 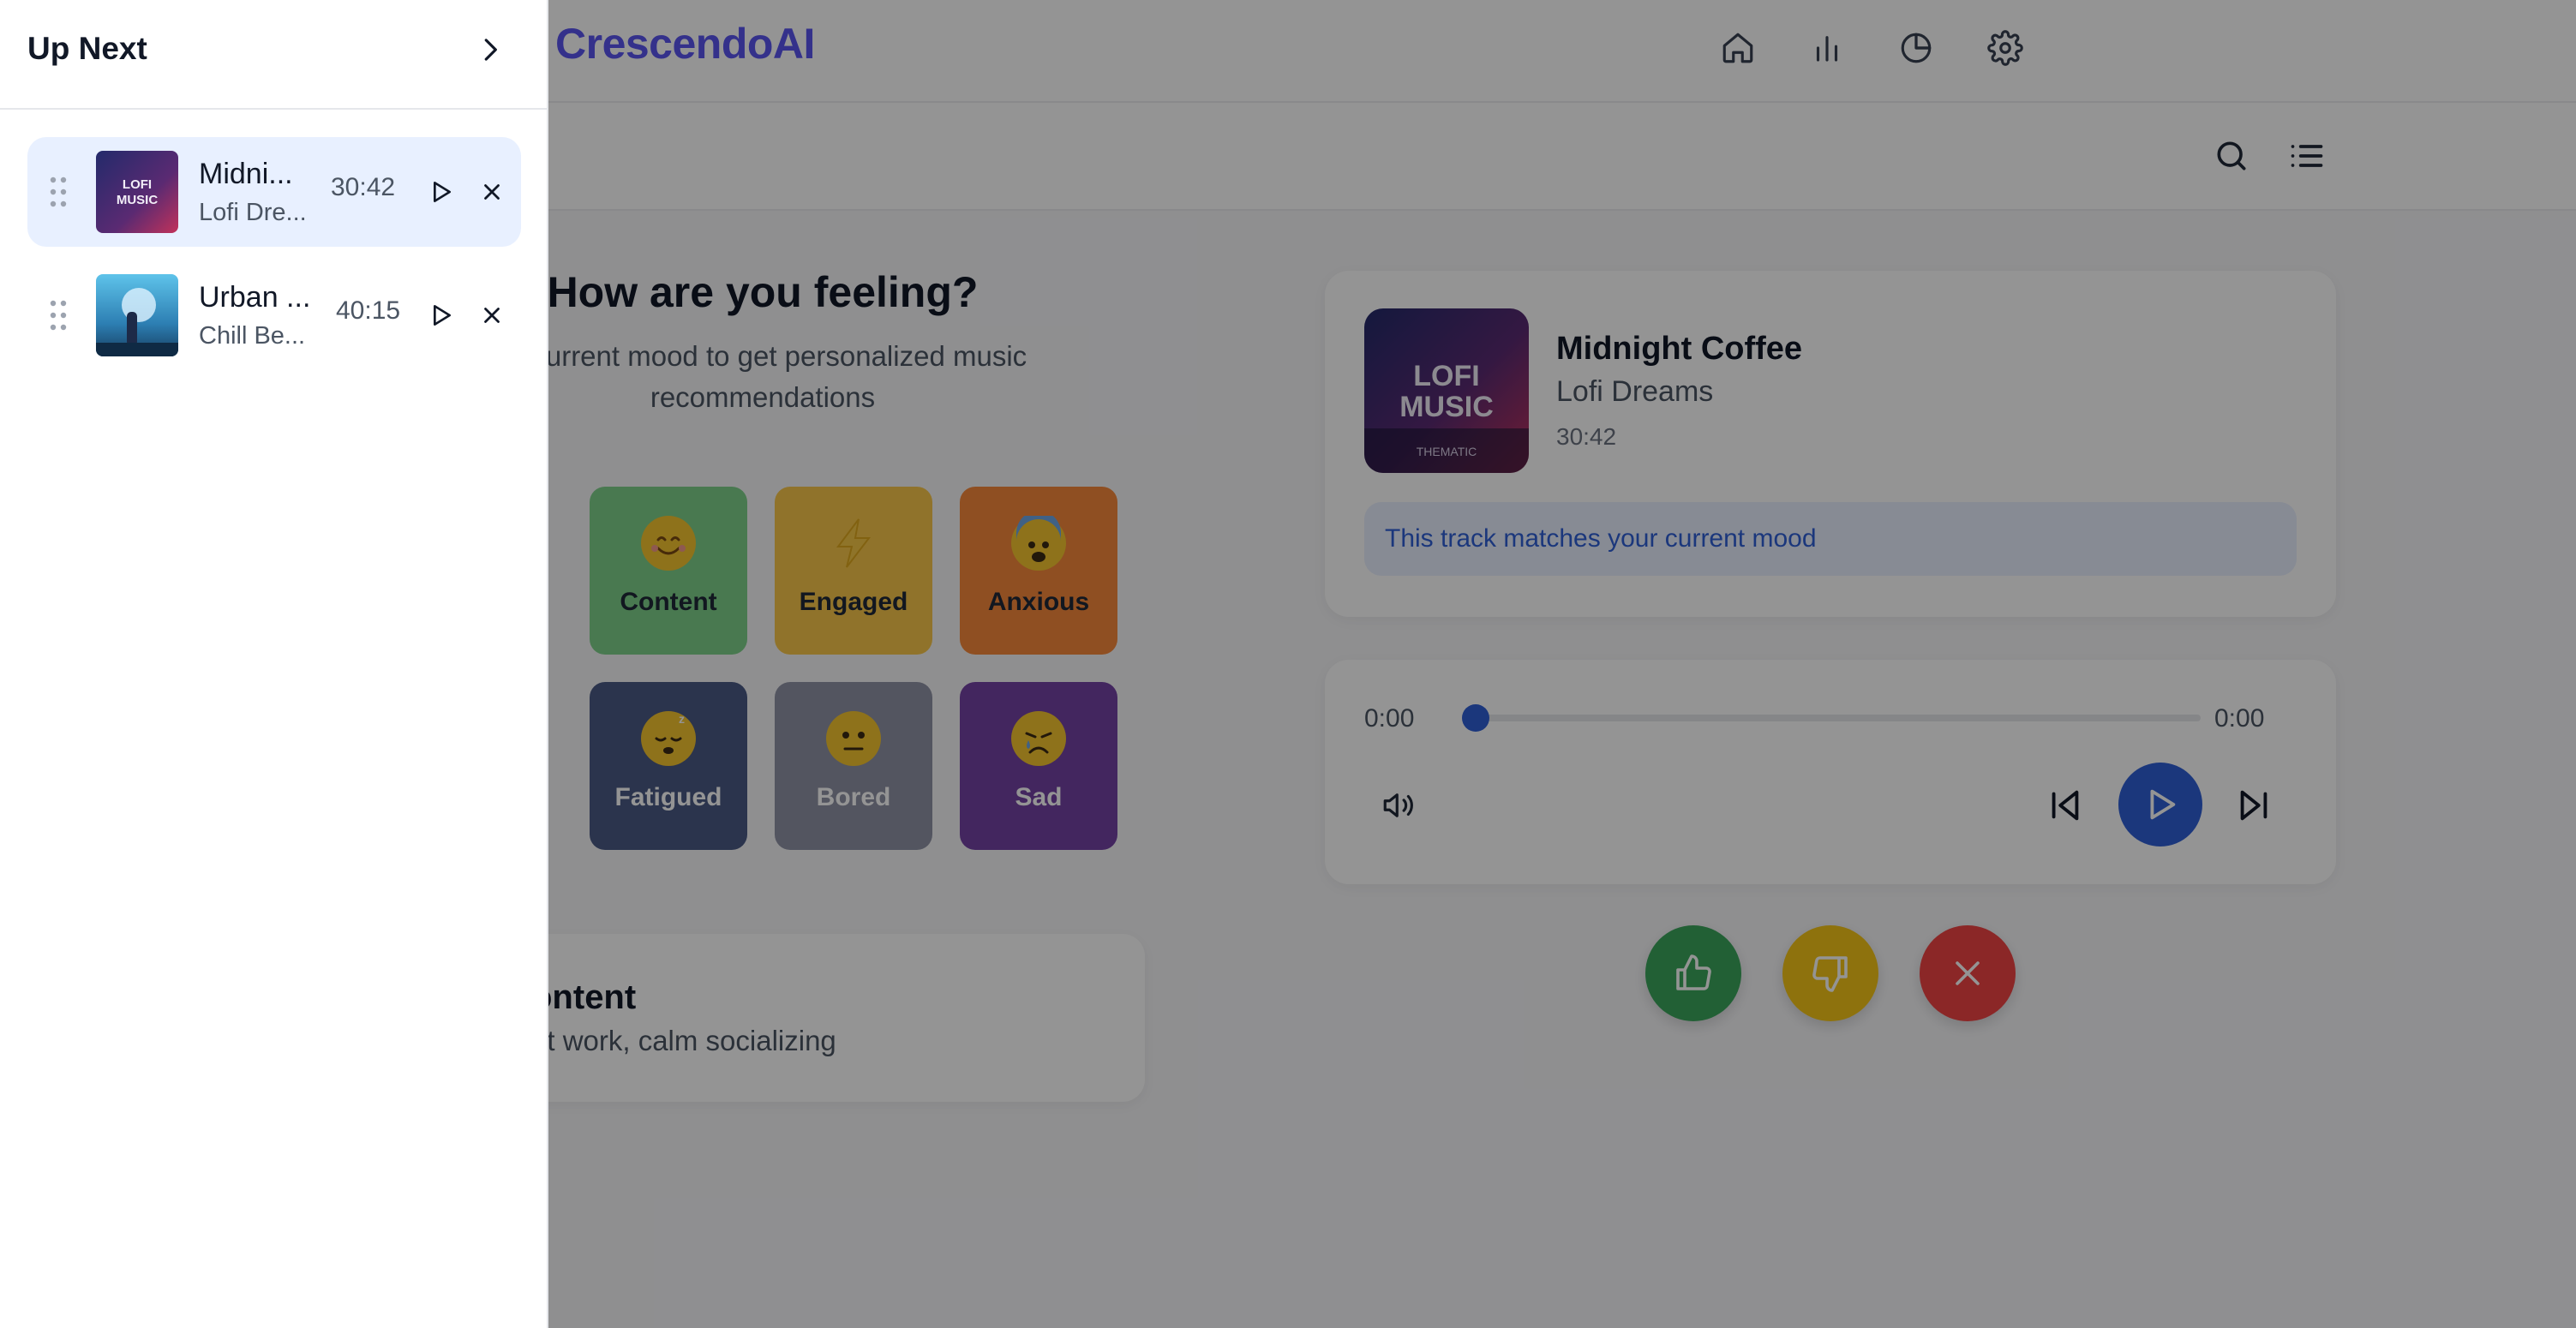 I want to click on queue-item-duration: 30:42, so click(x=363, y=187).